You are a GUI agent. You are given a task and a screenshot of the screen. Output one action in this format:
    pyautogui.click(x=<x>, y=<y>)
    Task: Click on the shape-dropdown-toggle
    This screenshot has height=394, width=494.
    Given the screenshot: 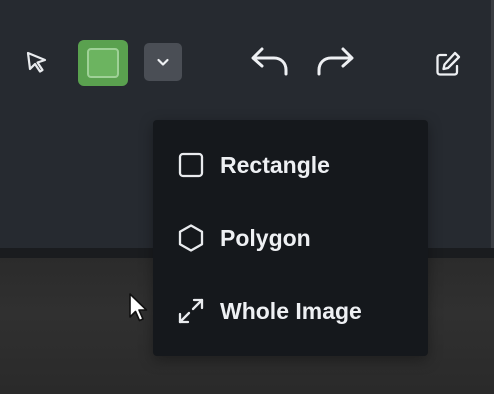 What is the action you would take?
    pyautogui.click(x=163, y=62)
    